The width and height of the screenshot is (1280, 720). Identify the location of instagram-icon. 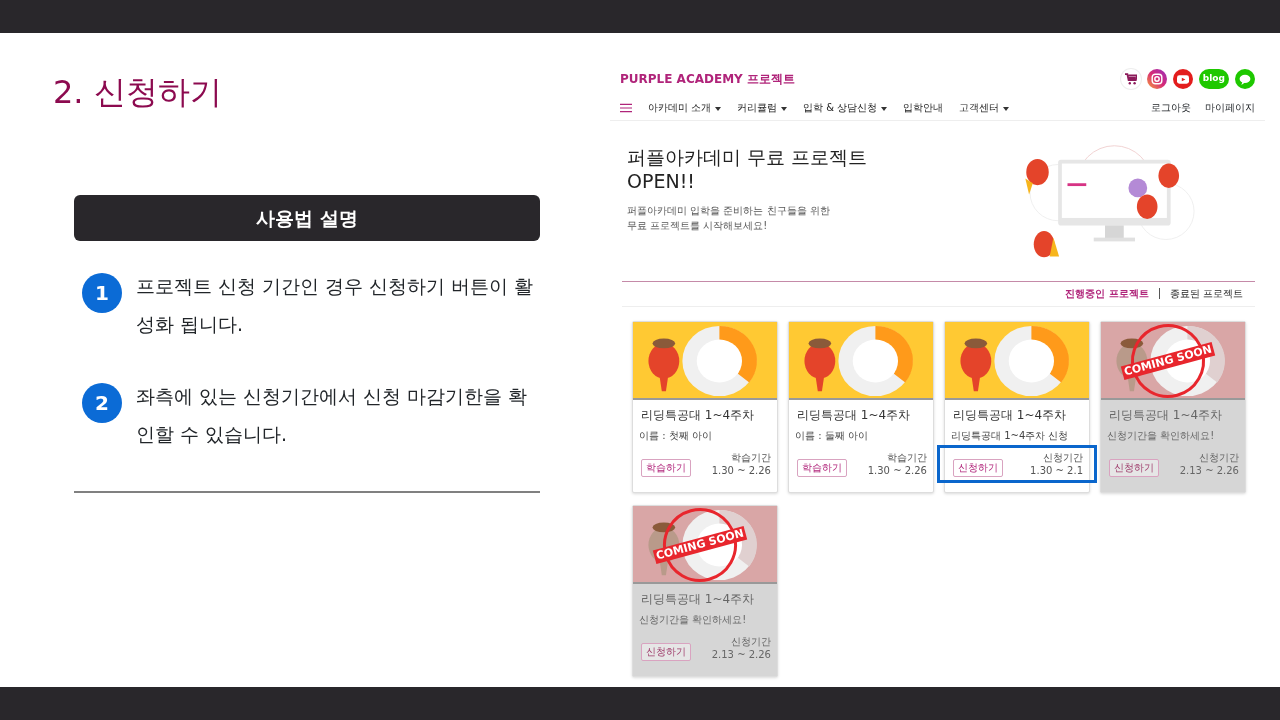
(1156, 79).